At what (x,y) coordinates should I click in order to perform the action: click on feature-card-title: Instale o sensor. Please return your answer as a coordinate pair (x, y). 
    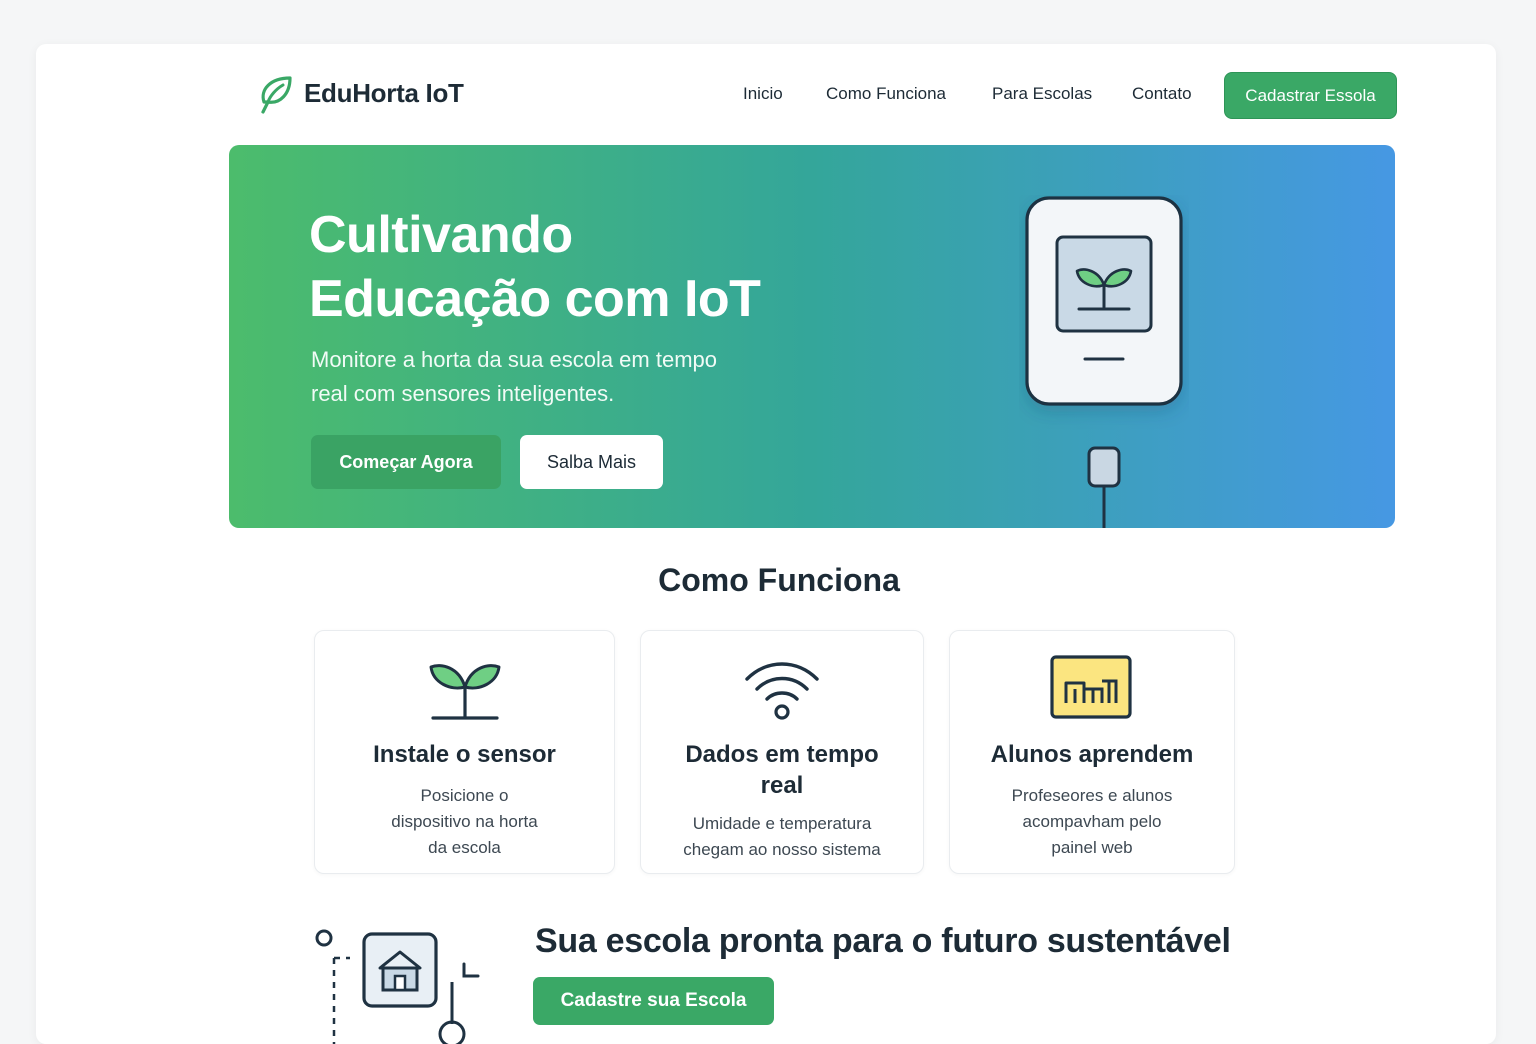
    Looking at the image, I should click on (464, 754).